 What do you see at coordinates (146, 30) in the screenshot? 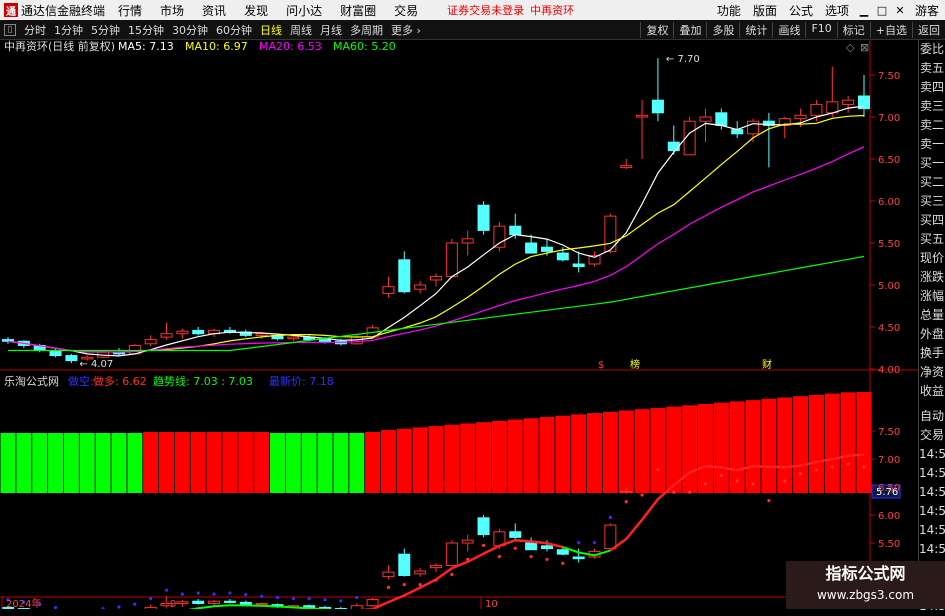
I see `period-15min: 15分钟` at bounding box center [146, 30].